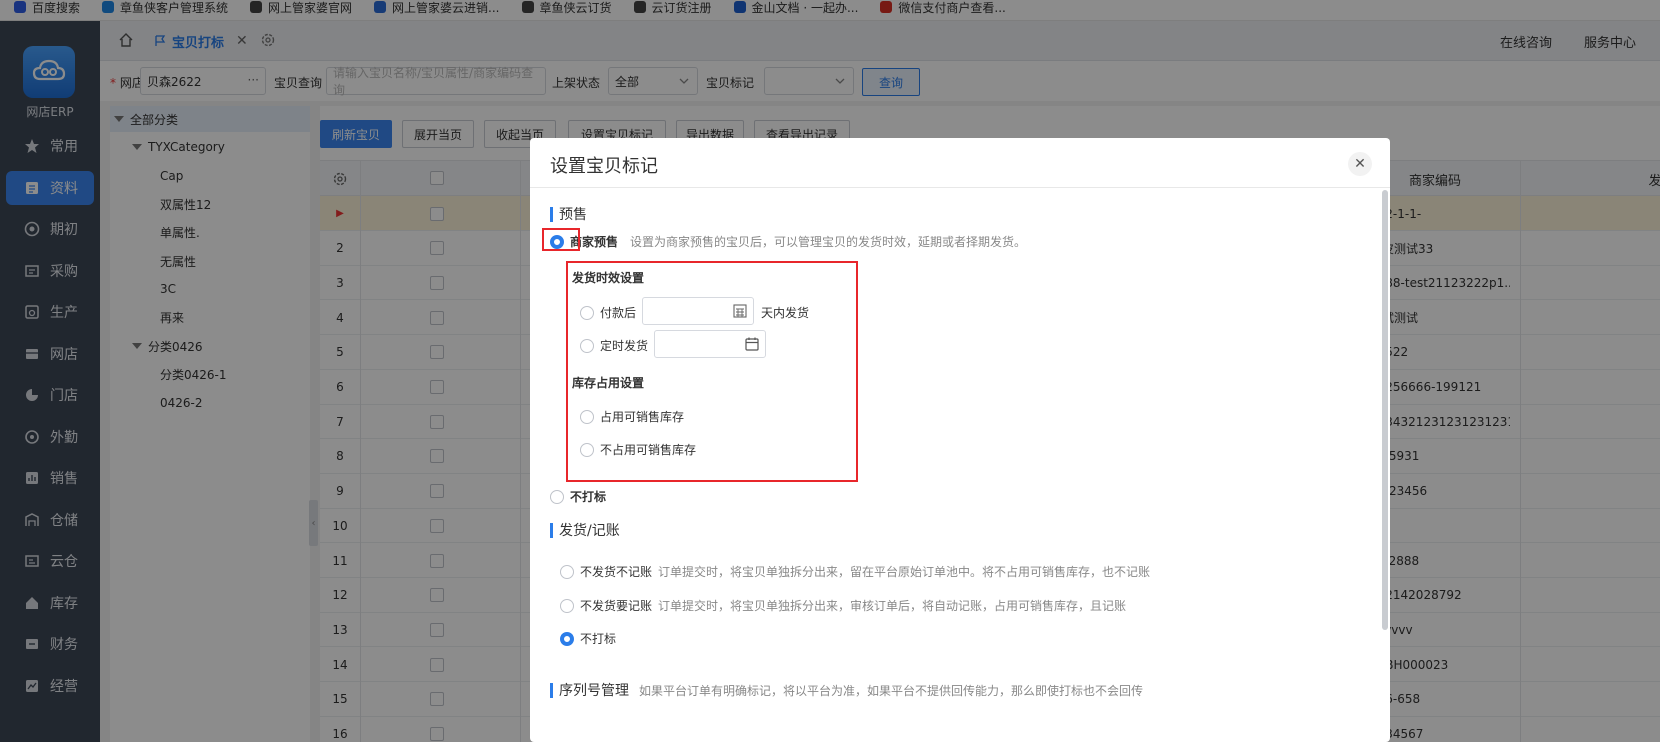 The image size is (1660, 742). What do you see at coordinates (573, 215) in the screenshot?
I see `section-label: 预售` at bounding box center [573, 215].